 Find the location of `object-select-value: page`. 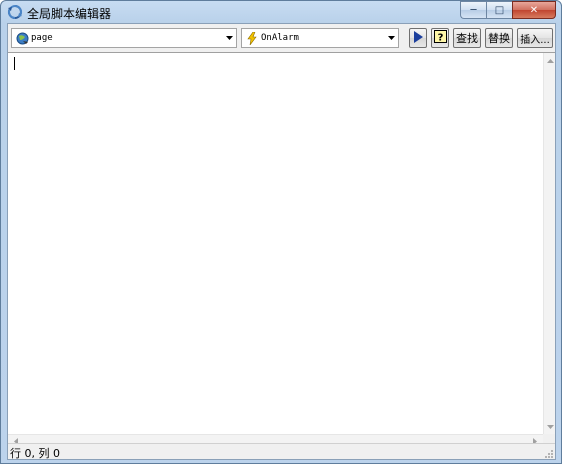

object-select-value: page is located at coordinates (42, 38).